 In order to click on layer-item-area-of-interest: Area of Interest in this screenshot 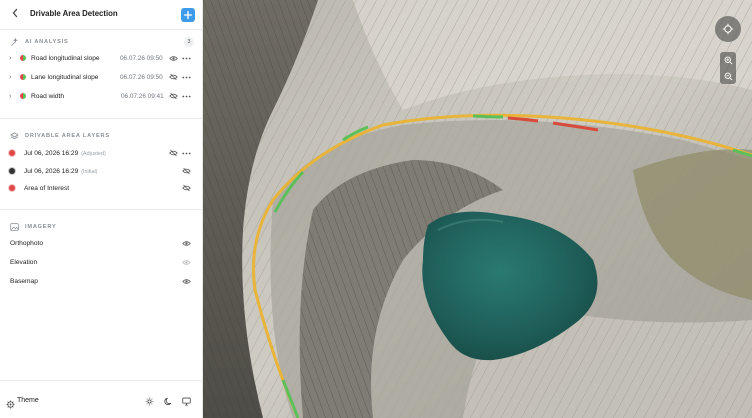, I will do `click(101, 189)`.